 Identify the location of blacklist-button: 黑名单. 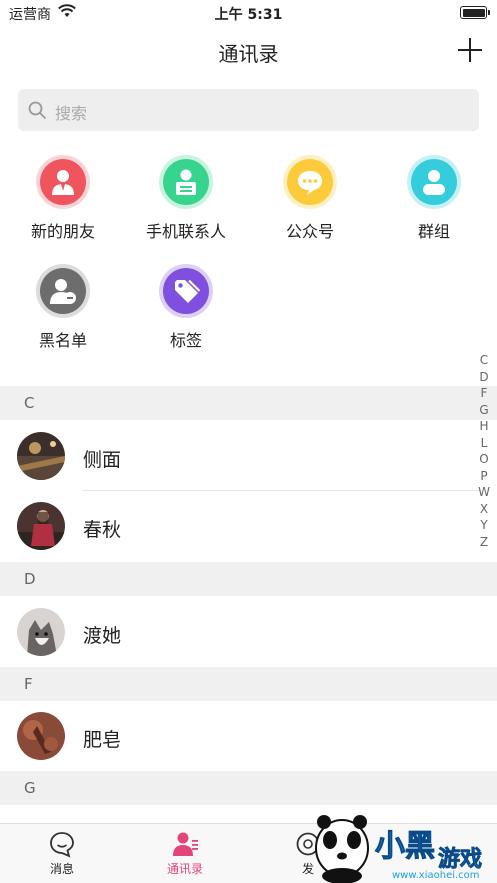
(63, 307).